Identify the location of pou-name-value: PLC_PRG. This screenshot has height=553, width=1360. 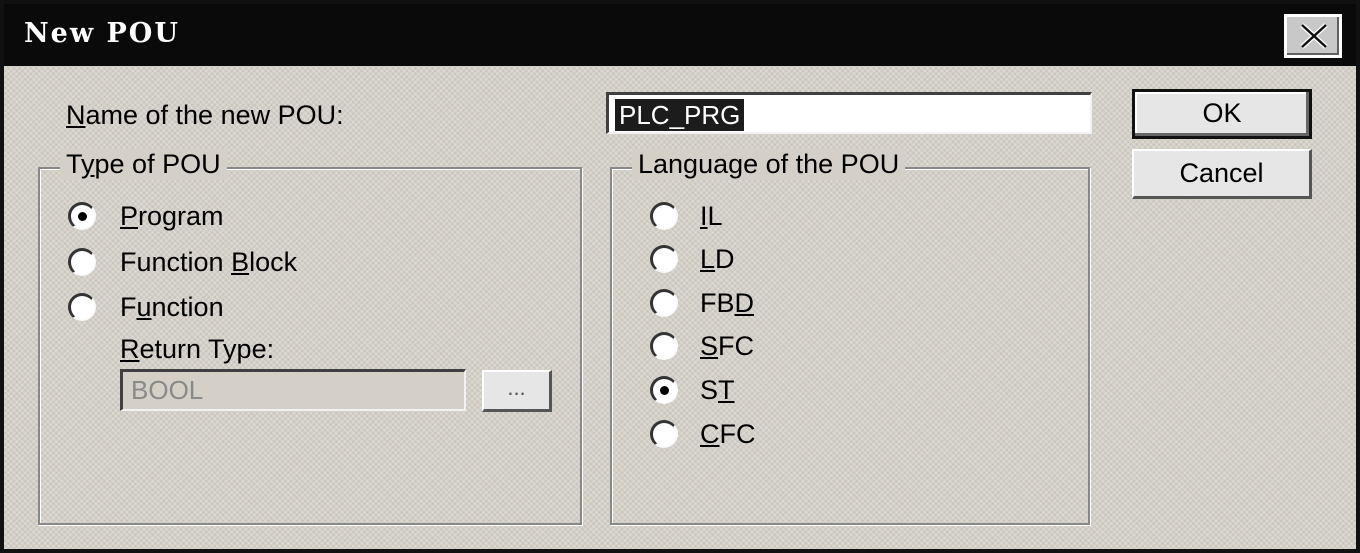
(680, 115).